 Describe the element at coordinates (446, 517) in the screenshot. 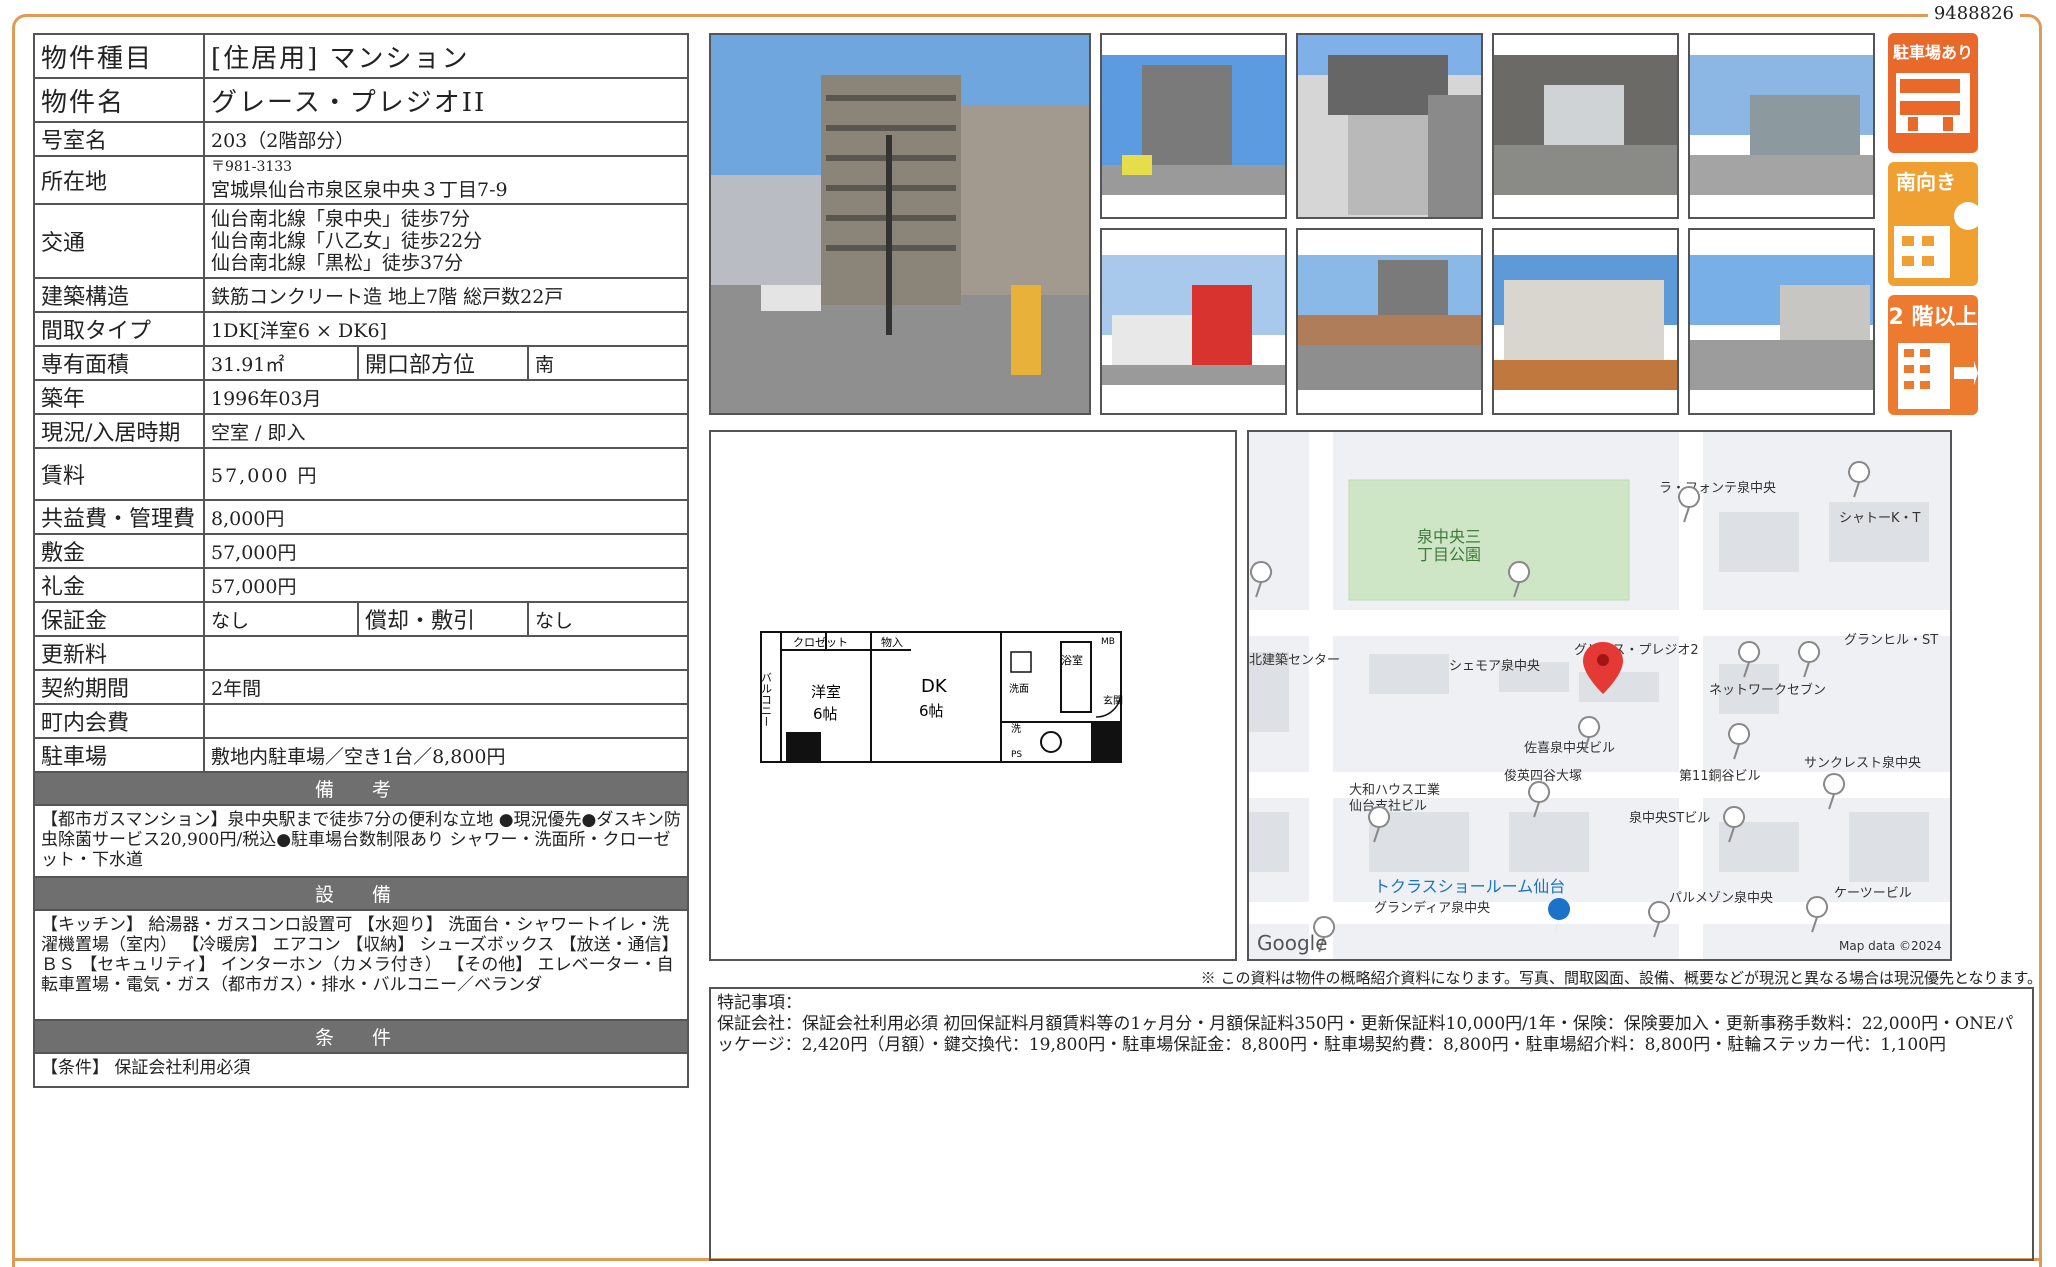

I see `fee-value: 8,000円` at that location.